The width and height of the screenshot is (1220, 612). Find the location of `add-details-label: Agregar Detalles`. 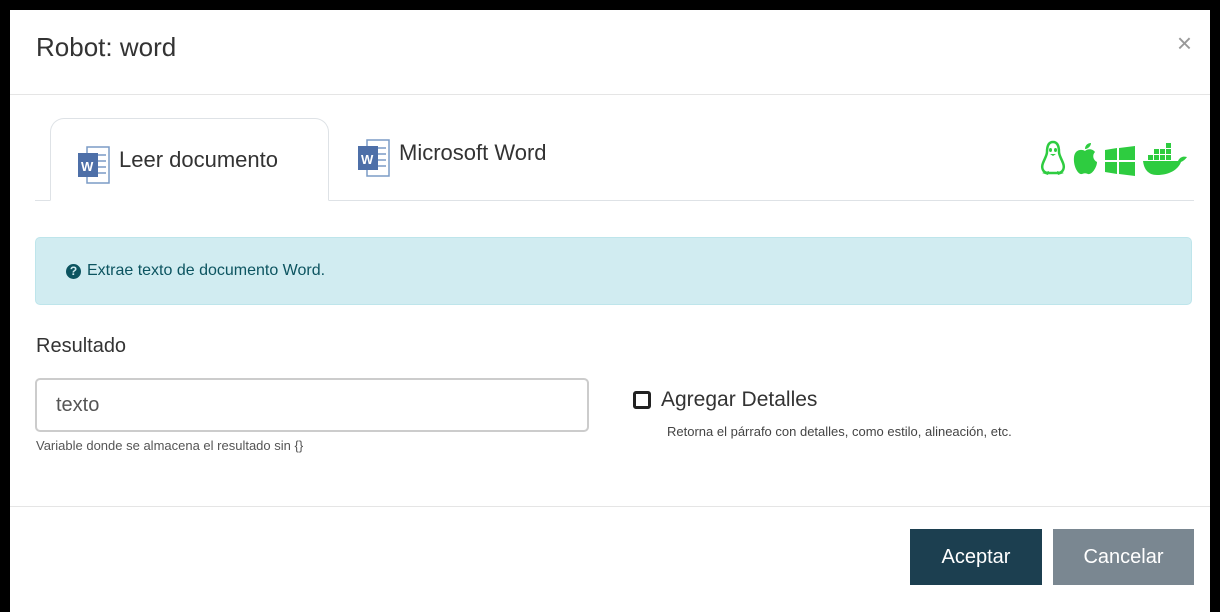

add-details-label: Agregar Detalles is located at coordinates (739, 400).